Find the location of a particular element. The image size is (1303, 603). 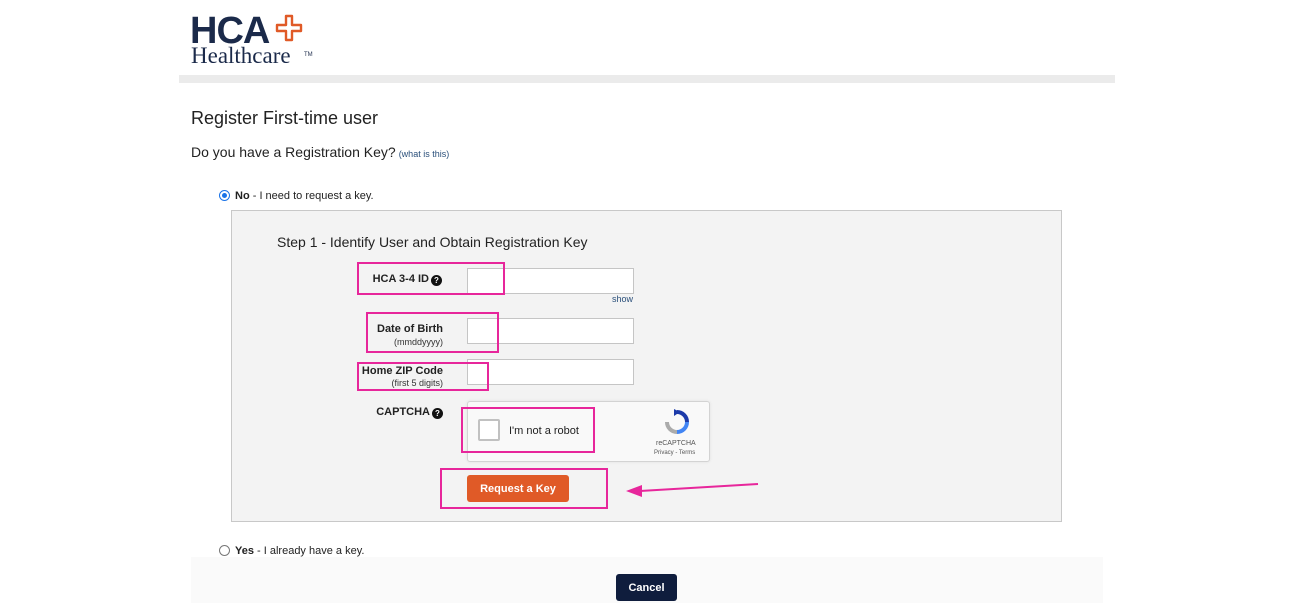

highlight-hca-id is located at coordinates (431, 278).